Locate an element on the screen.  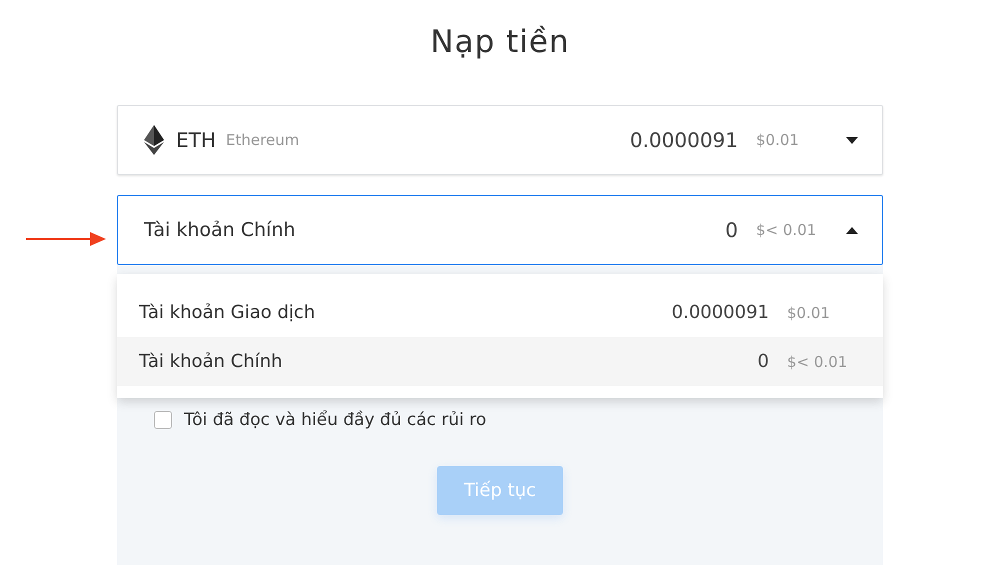
checkbox-label: Tôi đã đọc và hiểu đầy đủ các rủi ro is located at coordinates (335, 420).